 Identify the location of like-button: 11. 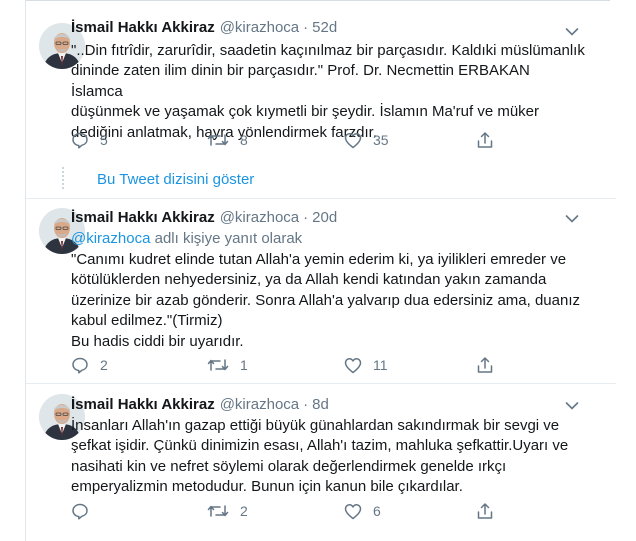
(366, 365).